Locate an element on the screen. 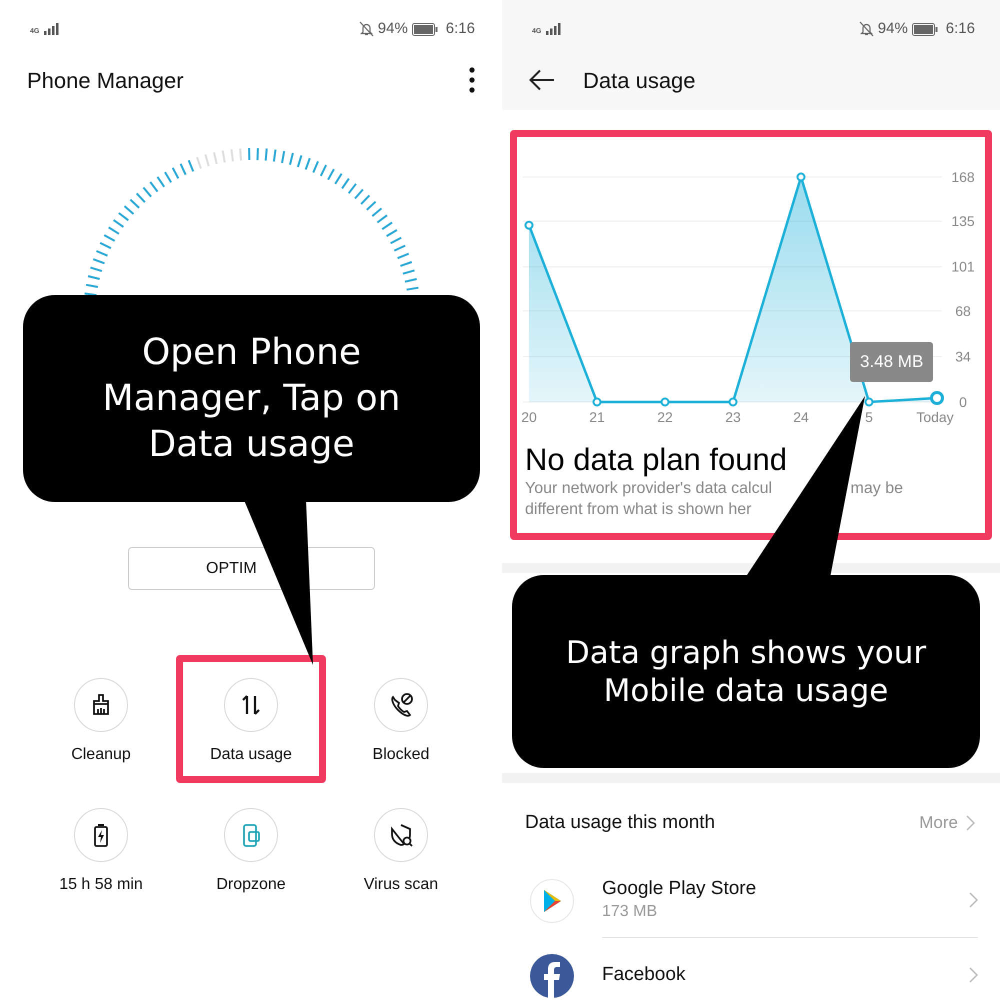  letter-f-logo-icon is located at coordinates (552, 976).